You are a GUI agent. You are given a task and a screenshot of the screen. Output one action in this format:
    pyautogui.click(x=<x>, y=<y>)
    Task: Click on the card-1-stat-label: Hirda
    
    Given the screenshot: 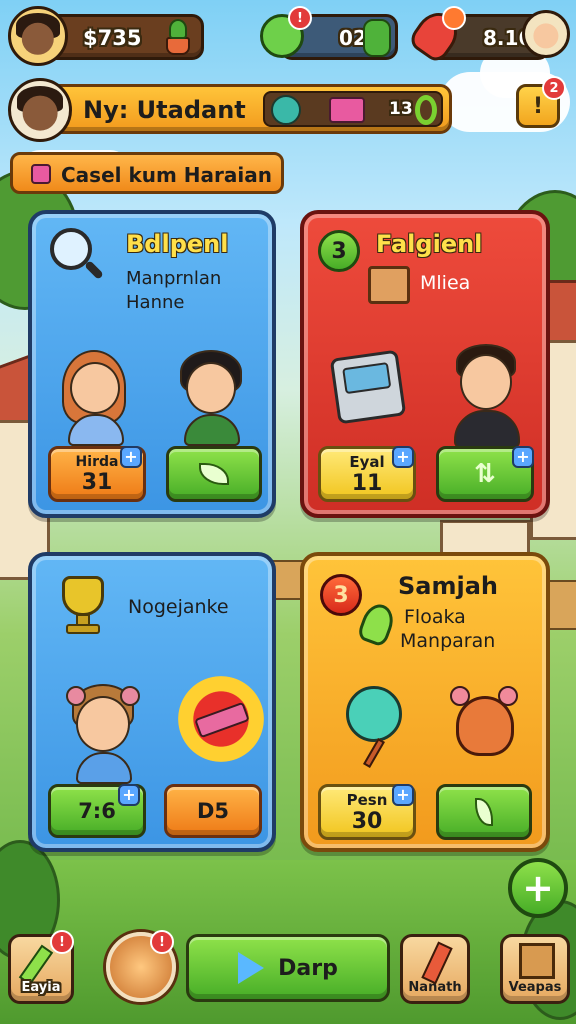 What is the action you would take?
    pyautogui.click(x=97, y=461)
    